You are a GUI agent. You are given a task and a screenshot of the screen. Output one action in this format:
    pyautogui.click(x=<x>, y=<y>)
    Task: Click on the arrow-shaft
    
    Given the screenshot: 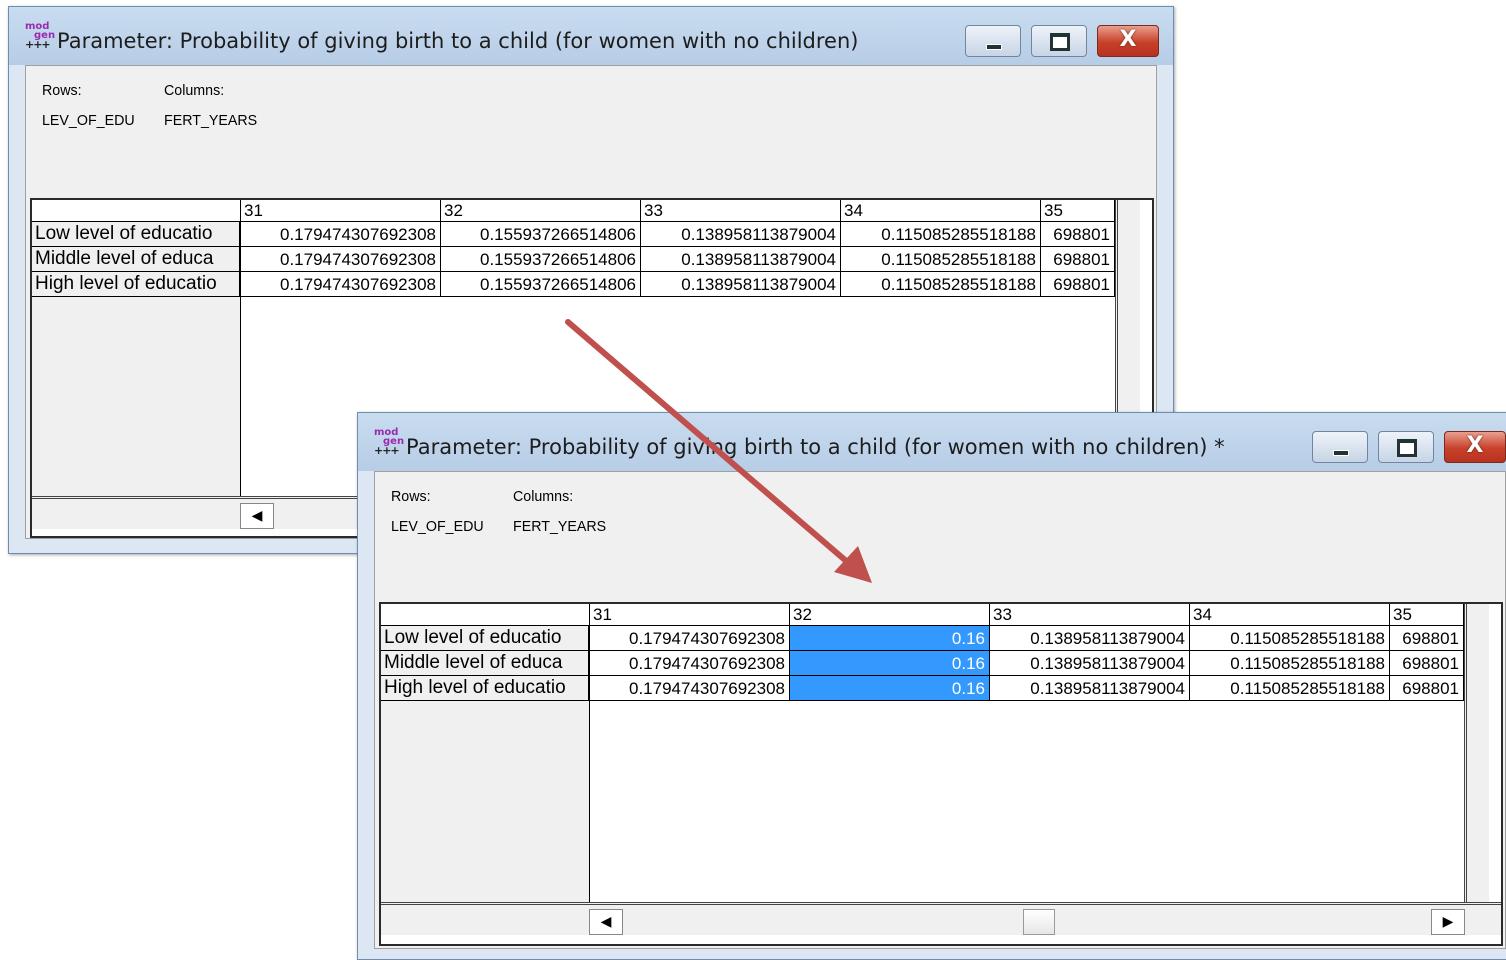 What is the action you would take?
    pyautogui.click(x=710, y=444)
    